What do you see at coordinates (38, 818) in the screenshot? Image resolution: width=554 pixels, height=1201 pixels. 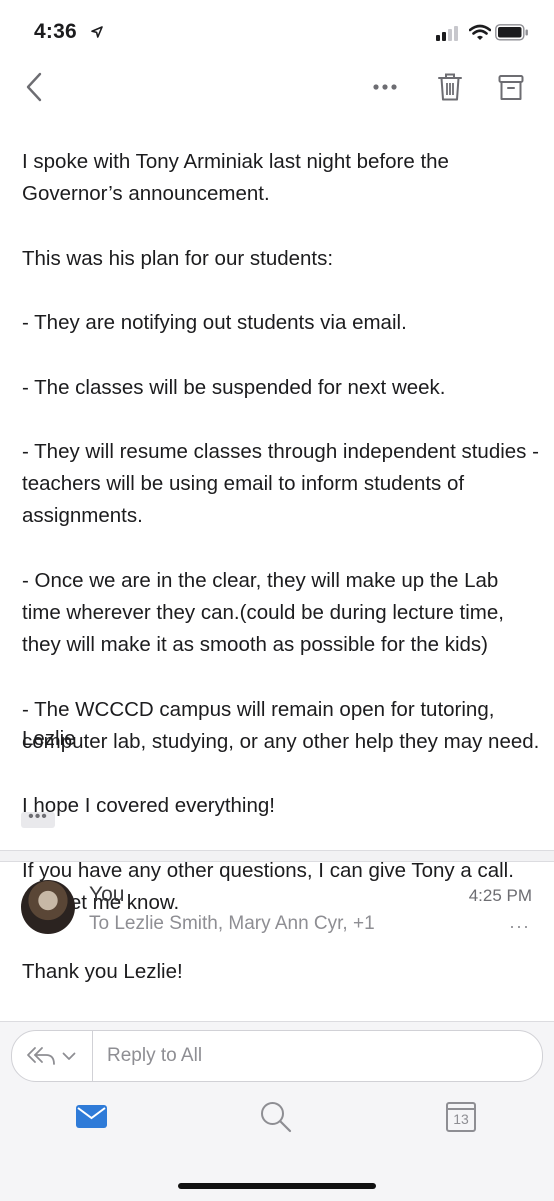 I see `show-quoted-text-button: •••` at bounding box center [38, 818].